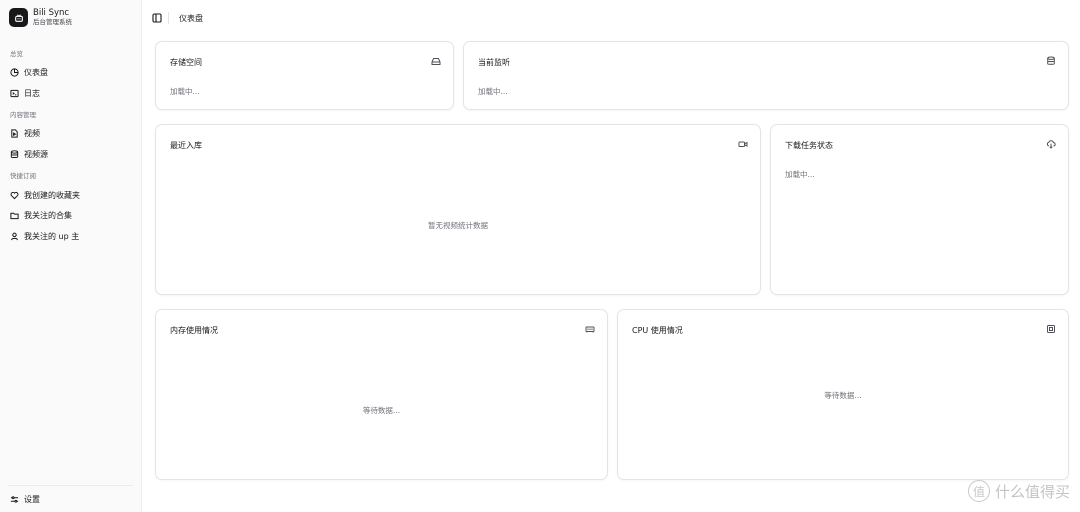 Image resolution: width=1080 pixels, height=512 pixels. What do you see at coordinates (590, 329) in the screenshot?
I see `memory-stick-icon` at bounding box center [590, 329].